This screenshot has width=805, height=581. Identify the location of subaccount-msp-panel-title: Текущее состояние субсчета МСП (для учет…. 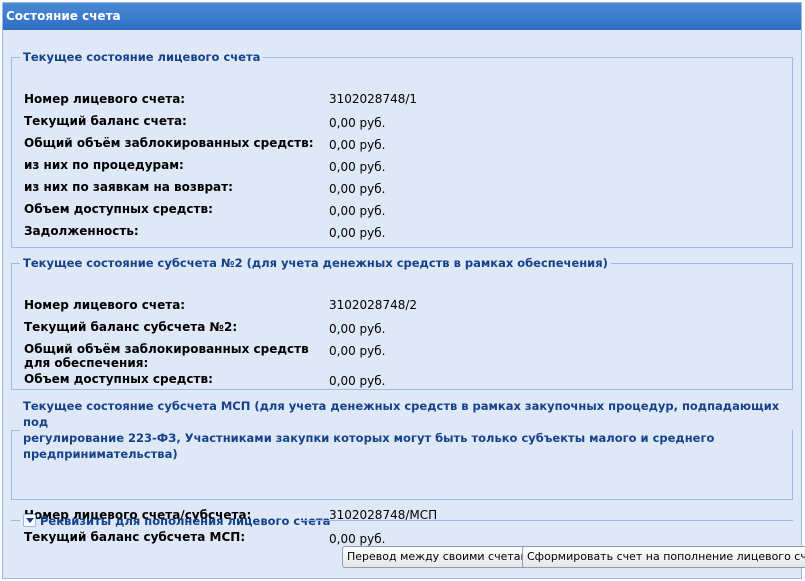
(406, 430).